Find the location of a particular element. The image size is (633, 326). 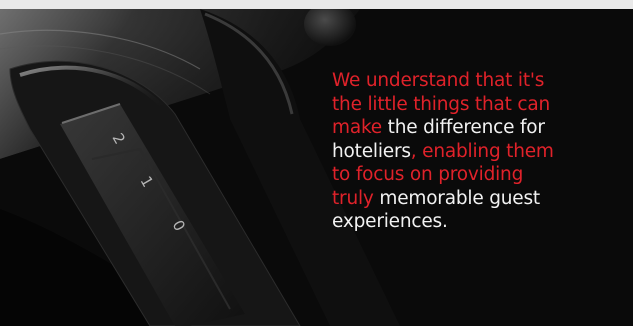

tagline-line-5: to focus on providing is located at coordinates (428, 174).